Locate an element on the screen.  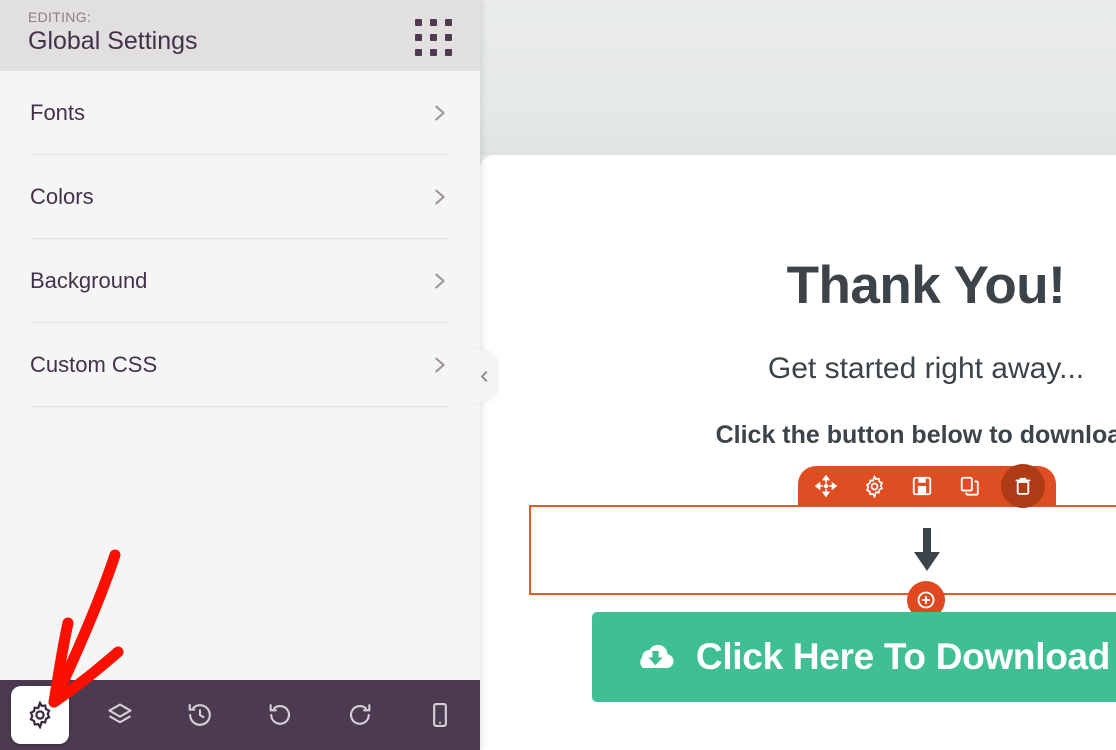
download-button-label: Click Here To Download is located at coordinates (903, 656).